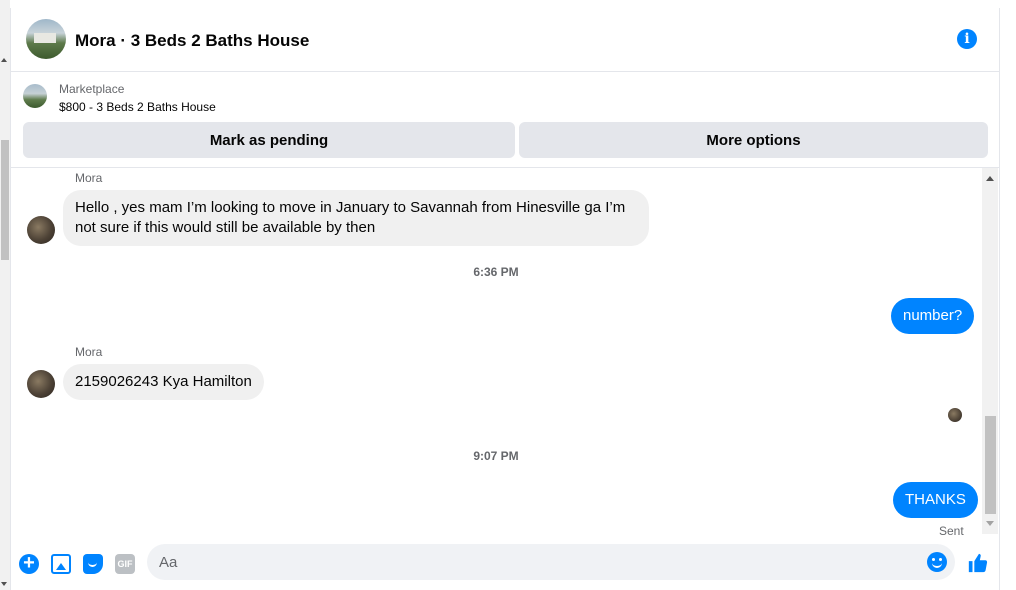 Image resolution: width=1016 pixels, height=590 pixels. What do you see at coordinates (935, 500) in the screenshot?
I see `outgoing-message: THANKS` at bounding box center [935, 500].